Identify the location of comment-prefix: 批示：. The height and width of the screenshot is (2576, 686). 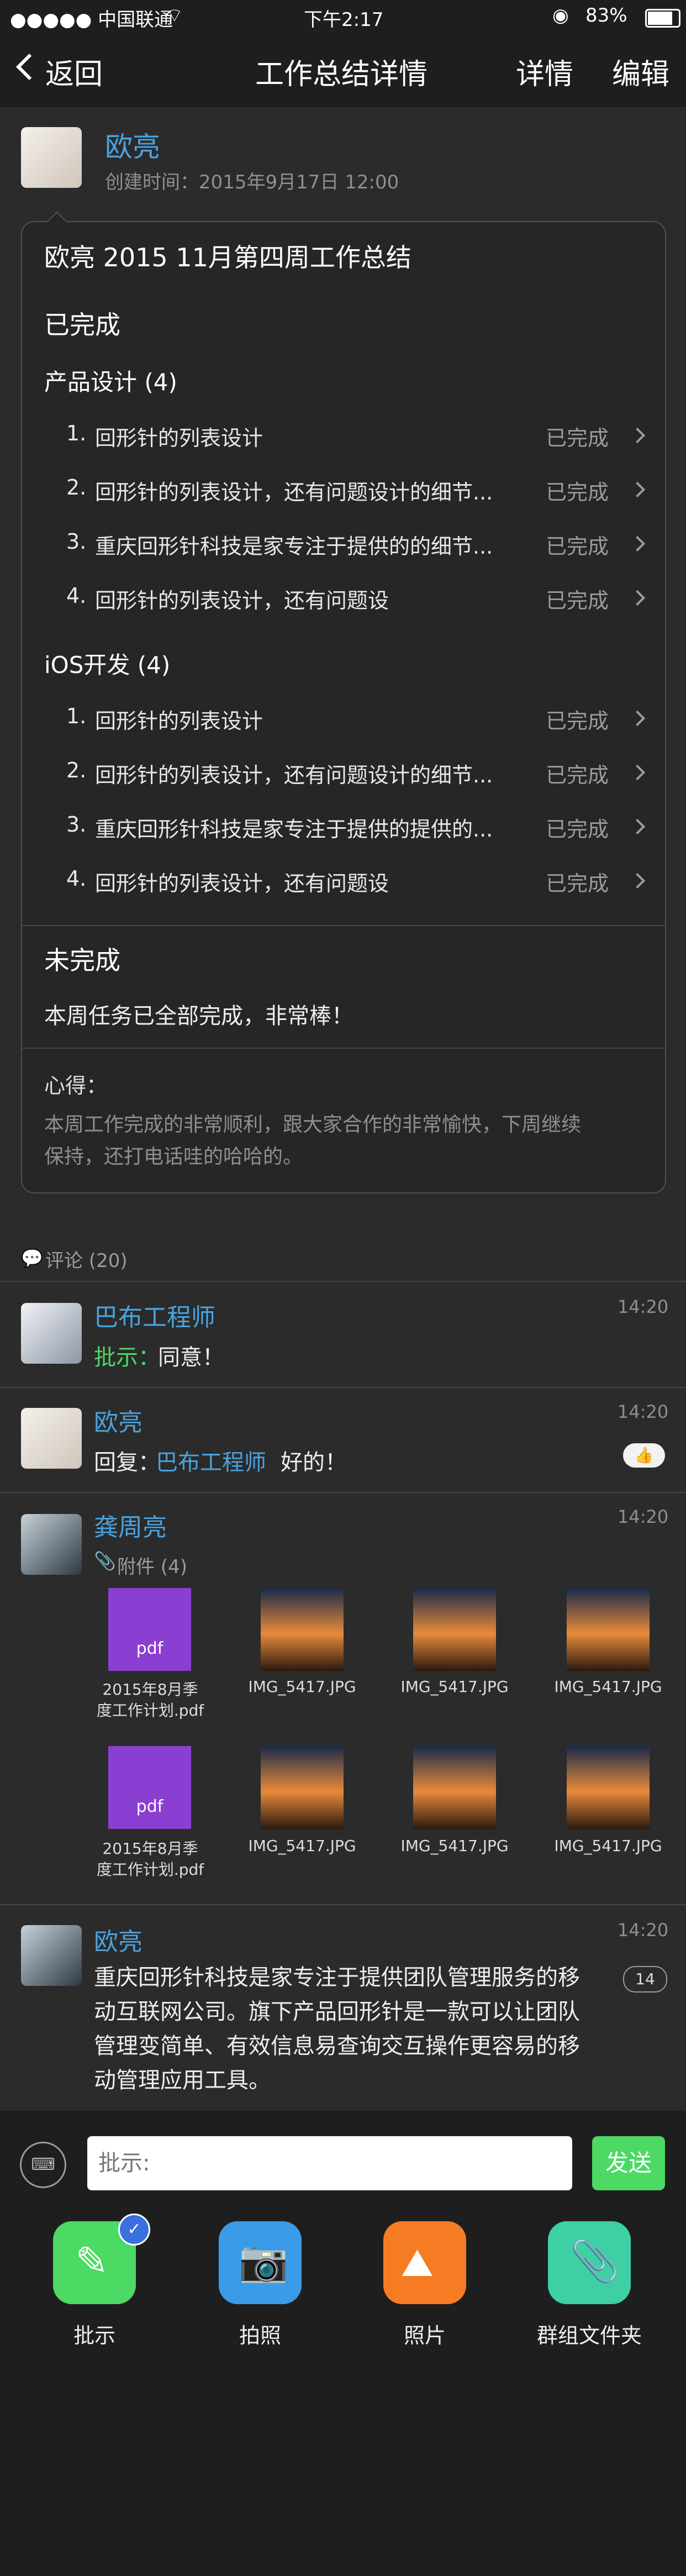
(127, 1357).